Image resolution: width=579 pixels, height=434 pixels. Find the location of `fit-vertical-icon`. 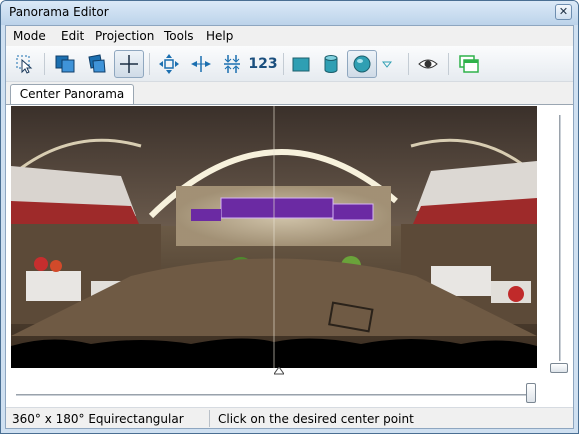

fit-vertical-icon is located at coordinates (232, 64).